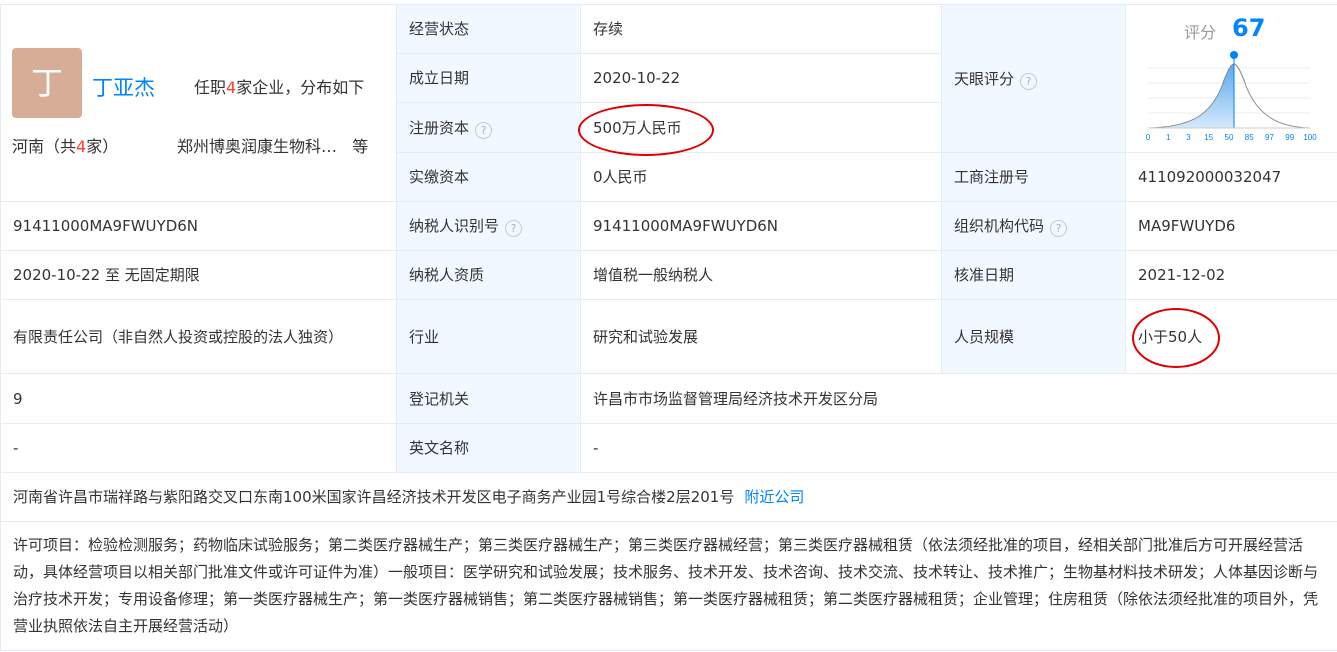 The width and height of the screenshot is (1337, 652). I want to click on taxpayer-id-label: 纳税人识别号, so click(454, 226).